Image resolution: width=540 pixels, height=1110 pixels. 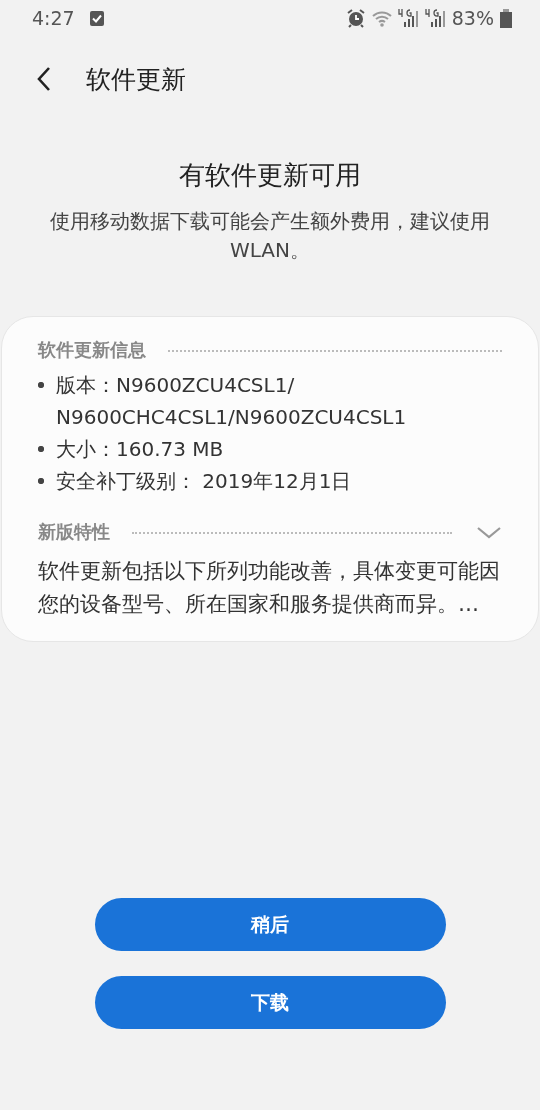 What do you see at coordinates (506, 18) in the screenshot?
I see `battery-icon` at bounding box center [506, 18].